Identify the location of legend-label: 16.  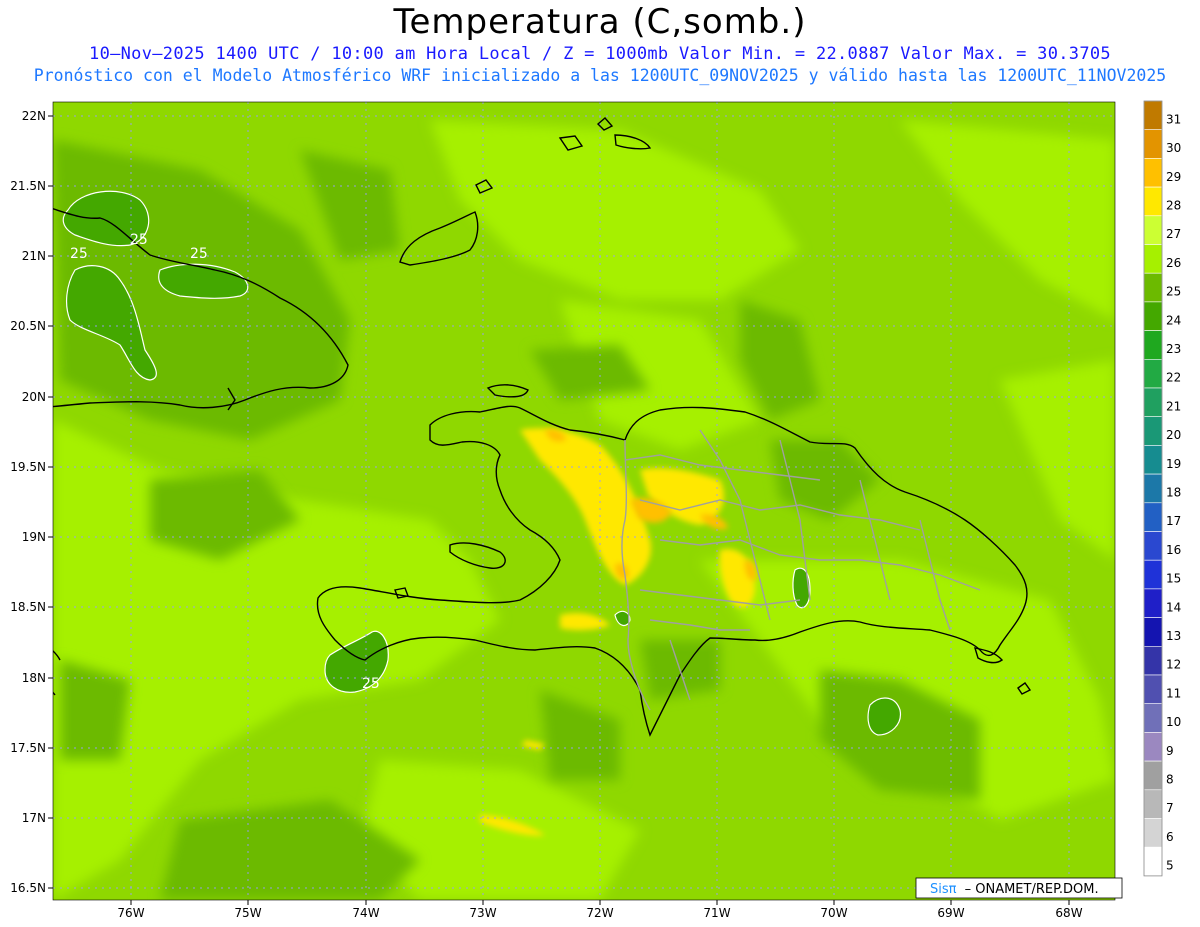
(1173, 550).